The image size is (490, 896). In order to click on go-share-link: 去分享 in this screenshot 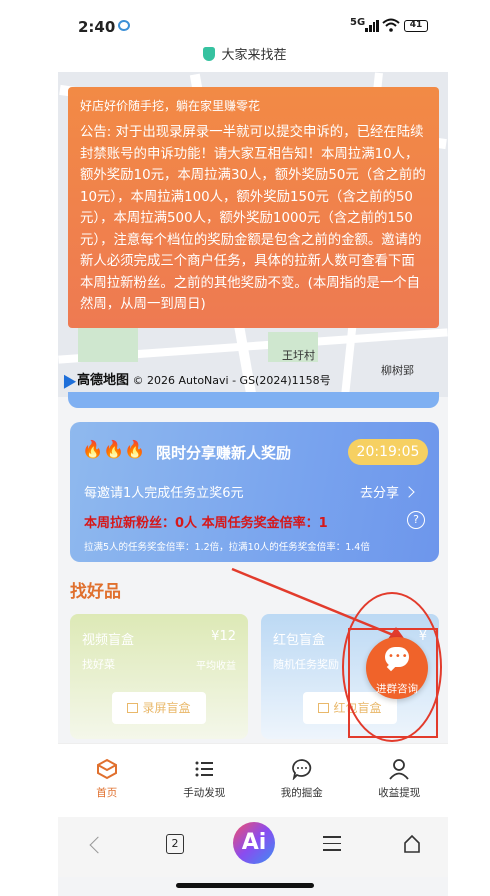, I will do `click(387, 491)`.